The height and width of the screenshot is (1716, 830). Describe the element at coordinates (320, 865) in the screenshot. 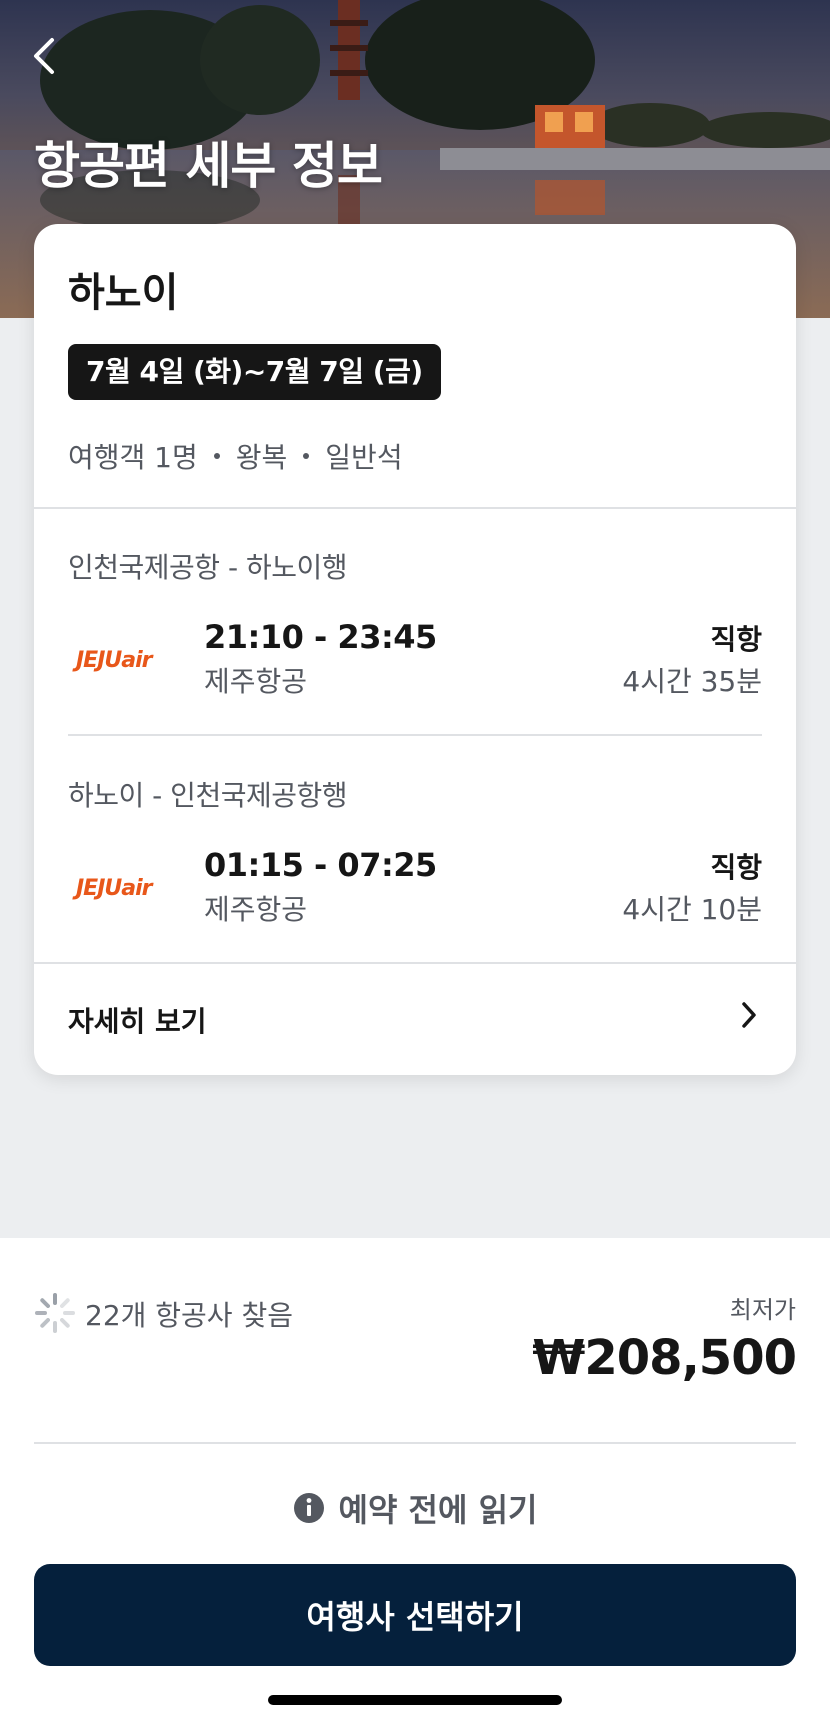

I see `flight-times: 01:15 - 07:25` at that location.